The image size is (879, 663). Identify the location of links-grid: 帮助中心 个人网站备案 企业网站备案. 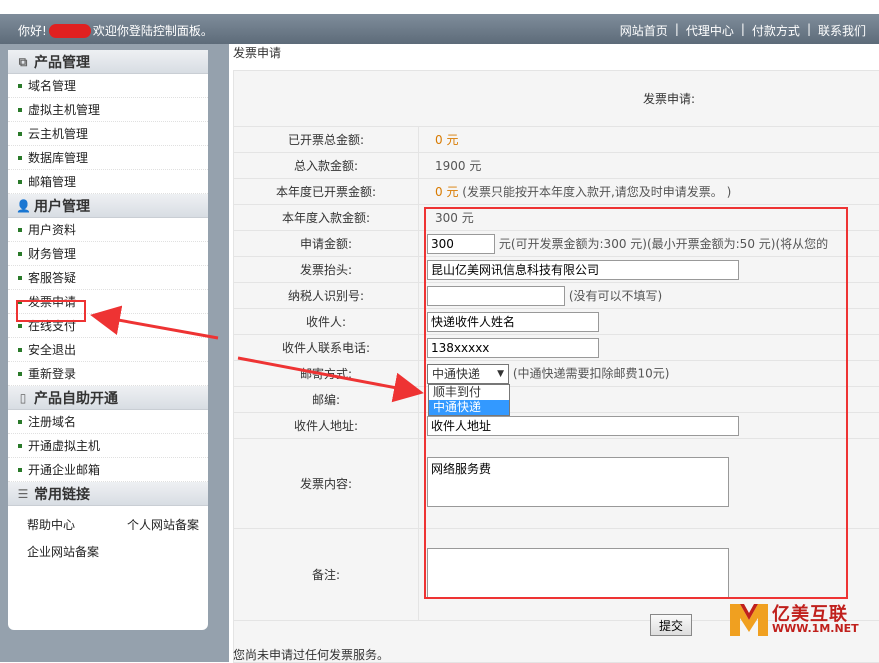
(108, 533).